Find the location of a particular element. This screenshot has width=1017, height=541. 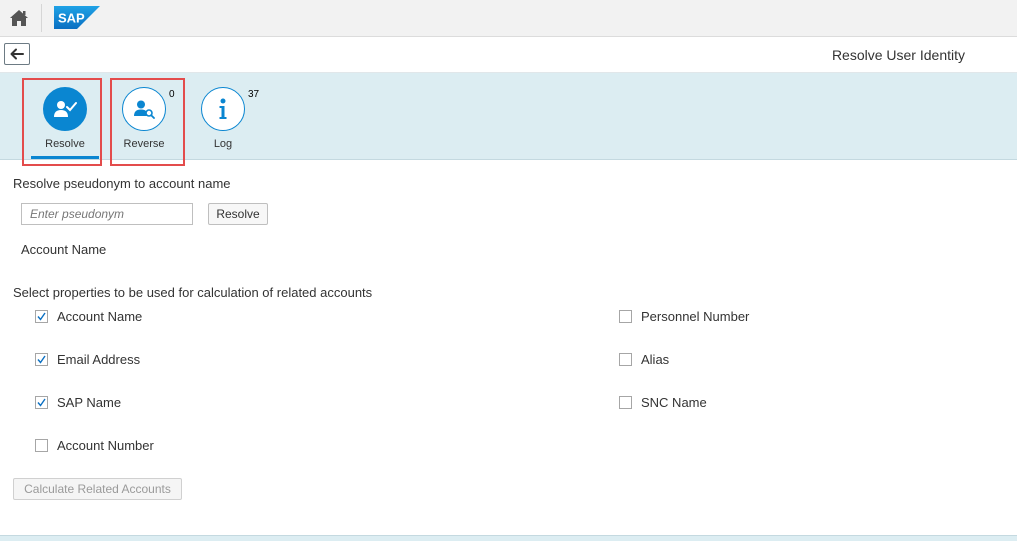

back-button is located at coordinates (17, 54).